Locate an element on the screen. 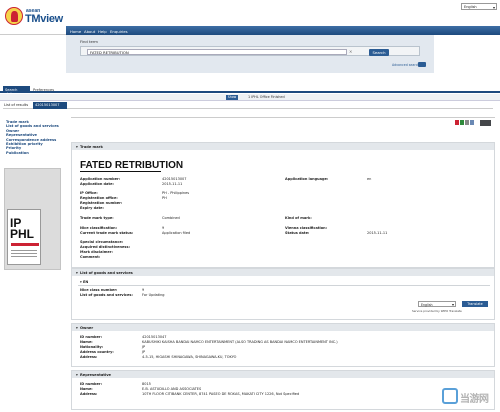  tab-bar: Search status Preferences is located at coordinates (250, 90).